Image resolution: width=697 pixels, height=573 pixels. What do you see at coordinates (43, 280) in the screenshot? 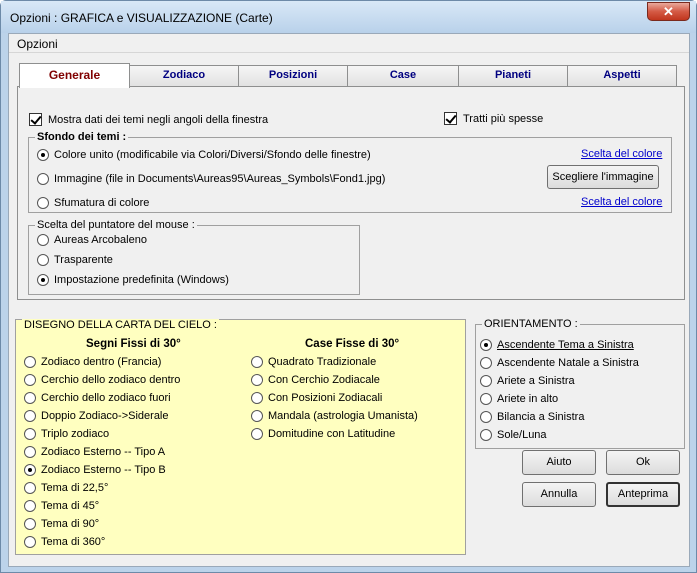
I see `pointer-default-radio` at bounding box center [43, 280].